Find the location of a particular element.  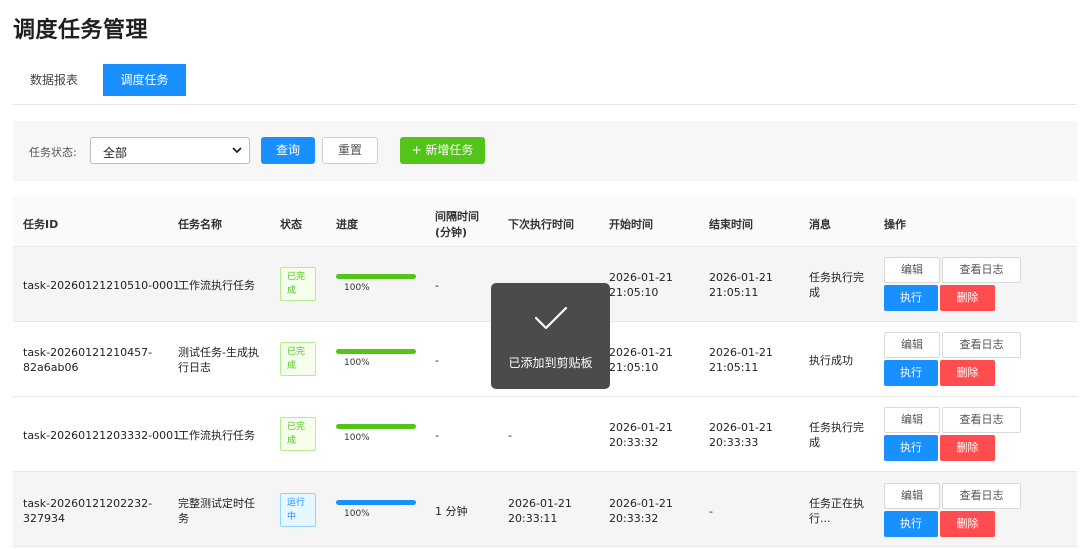

filter-bar: 任务状态: 全部 查询 重置 + 新增任务 is located at coordinates (545, 151).